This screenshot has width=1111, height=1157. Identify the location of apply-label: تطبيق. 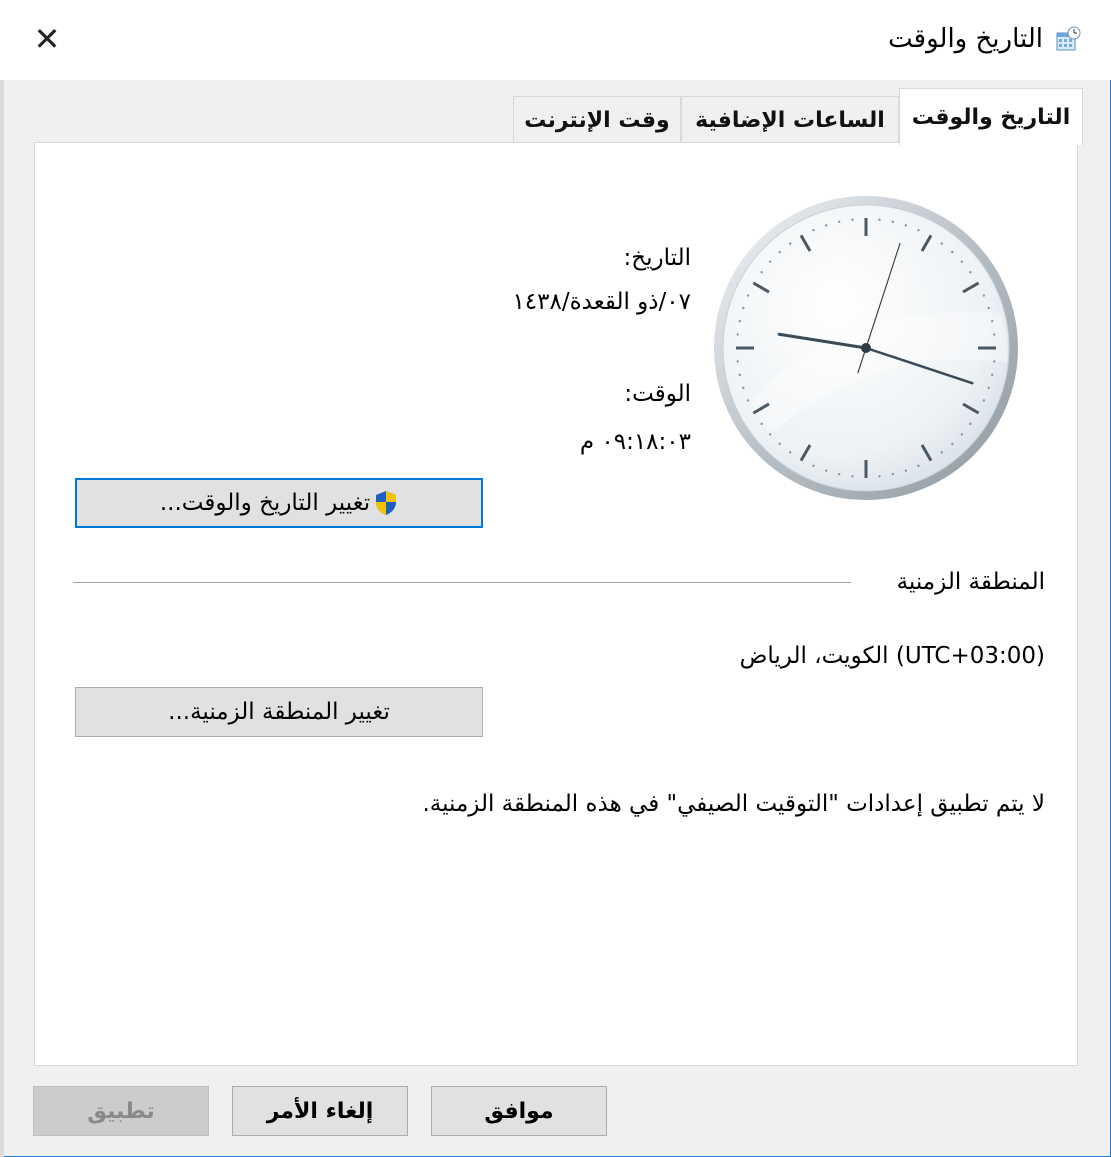
(121, 1111).